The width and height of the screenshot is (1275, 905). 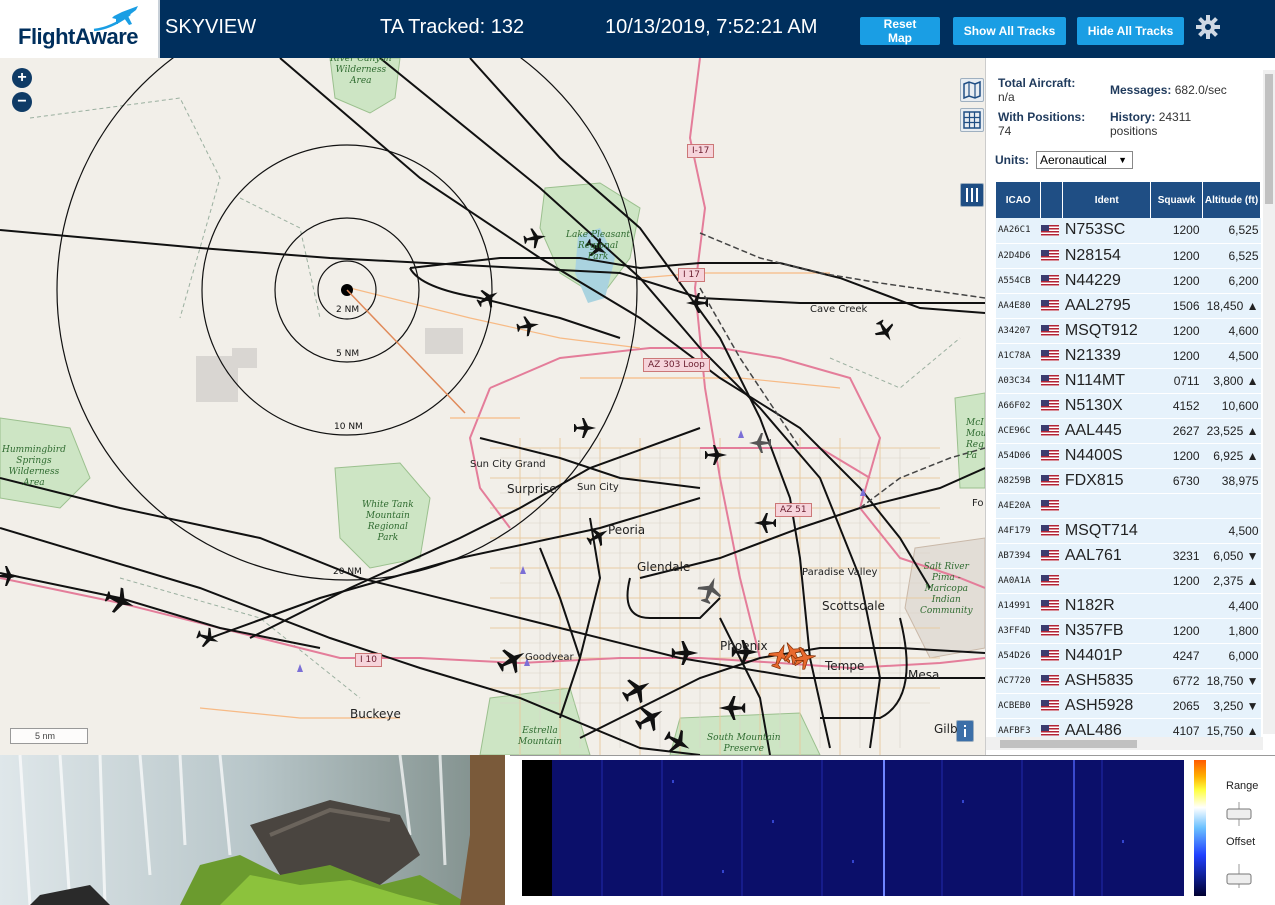 What do you see at coordinates (1106, 431) in the screenshot?
I see `ident-cell: AAL445` at bounding box center [1106, 431].